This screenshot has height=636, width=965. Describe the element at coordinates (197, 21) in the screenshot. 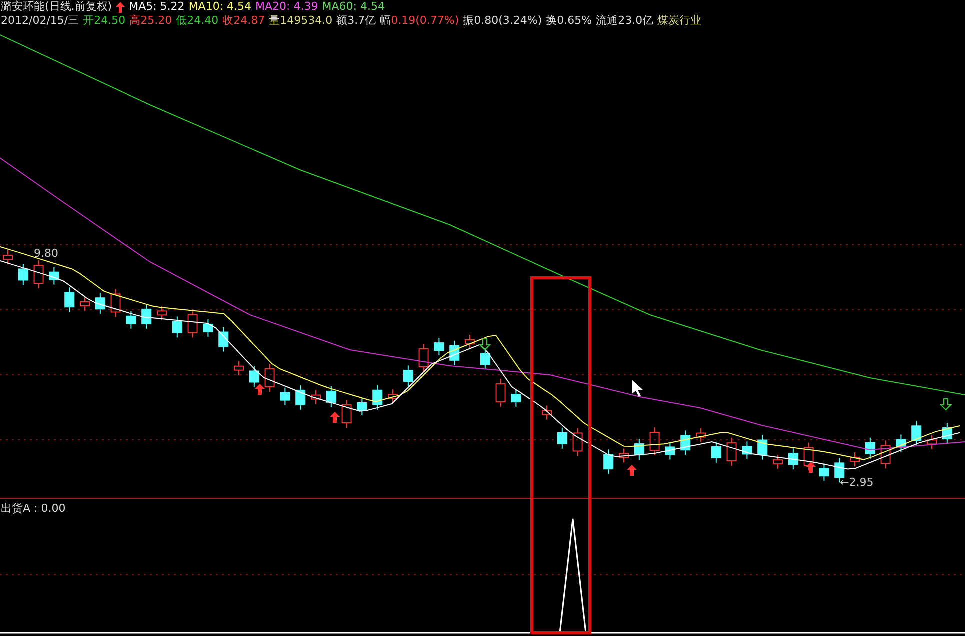

I see `quote-value: 低24.40` at that location.